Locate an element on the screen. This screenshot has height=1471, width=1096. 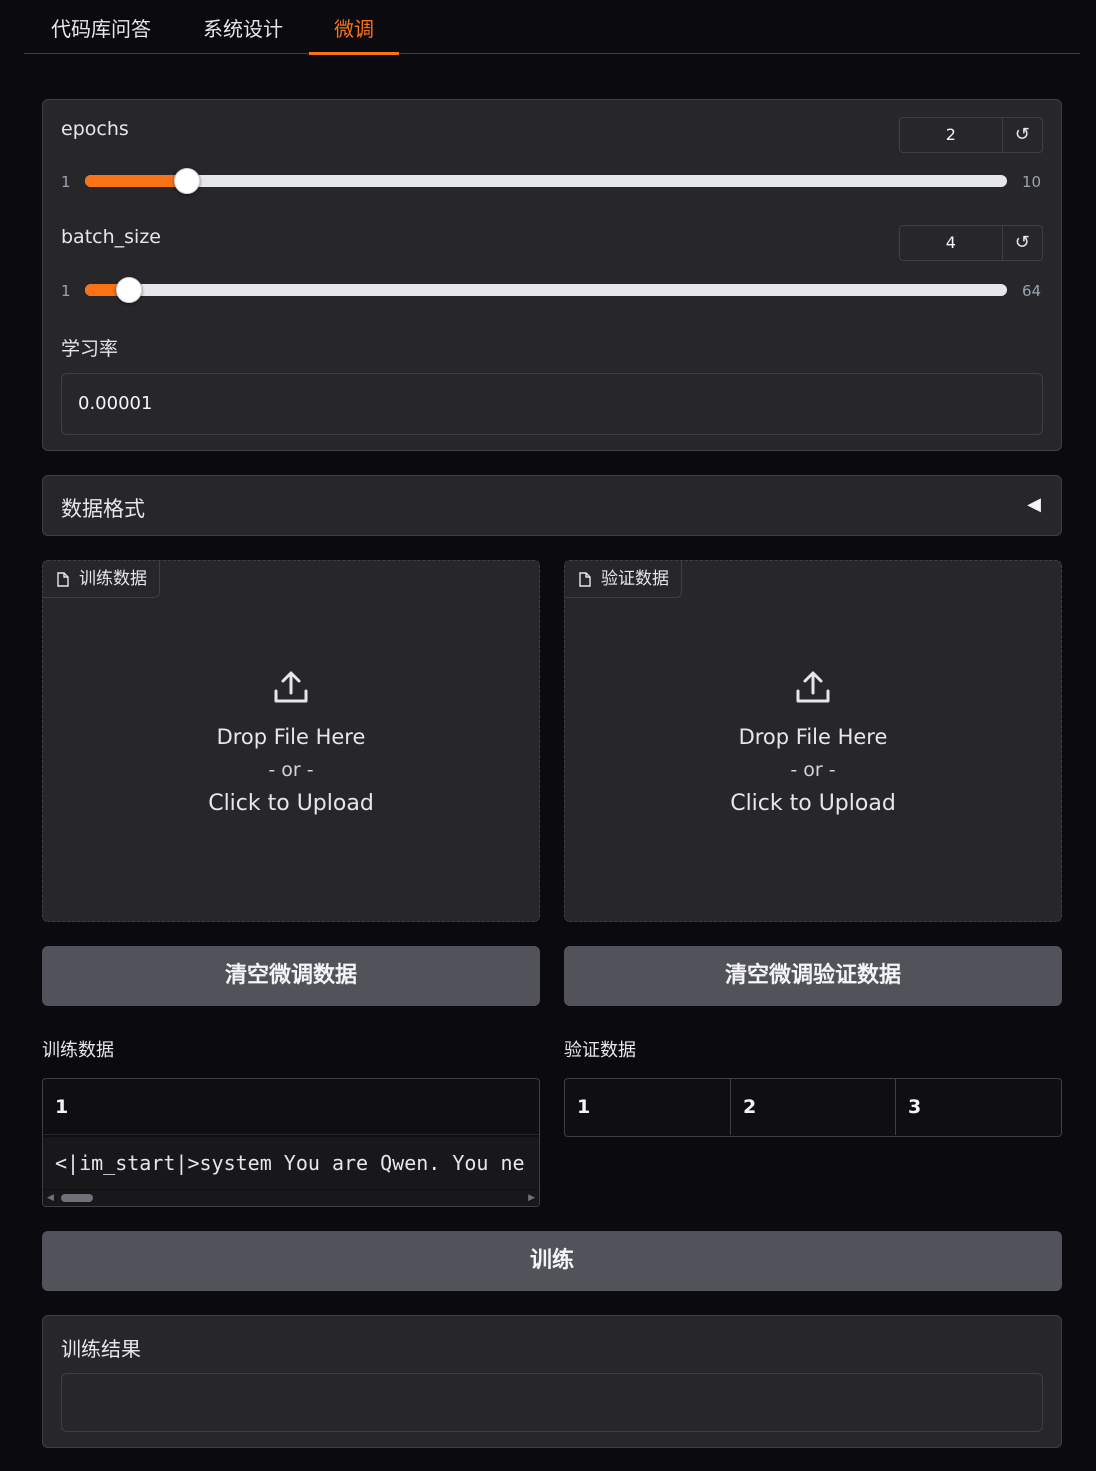
table-cell: <|im_start|>system You are Qwen. You ne is located at coordinates (291, 1163).